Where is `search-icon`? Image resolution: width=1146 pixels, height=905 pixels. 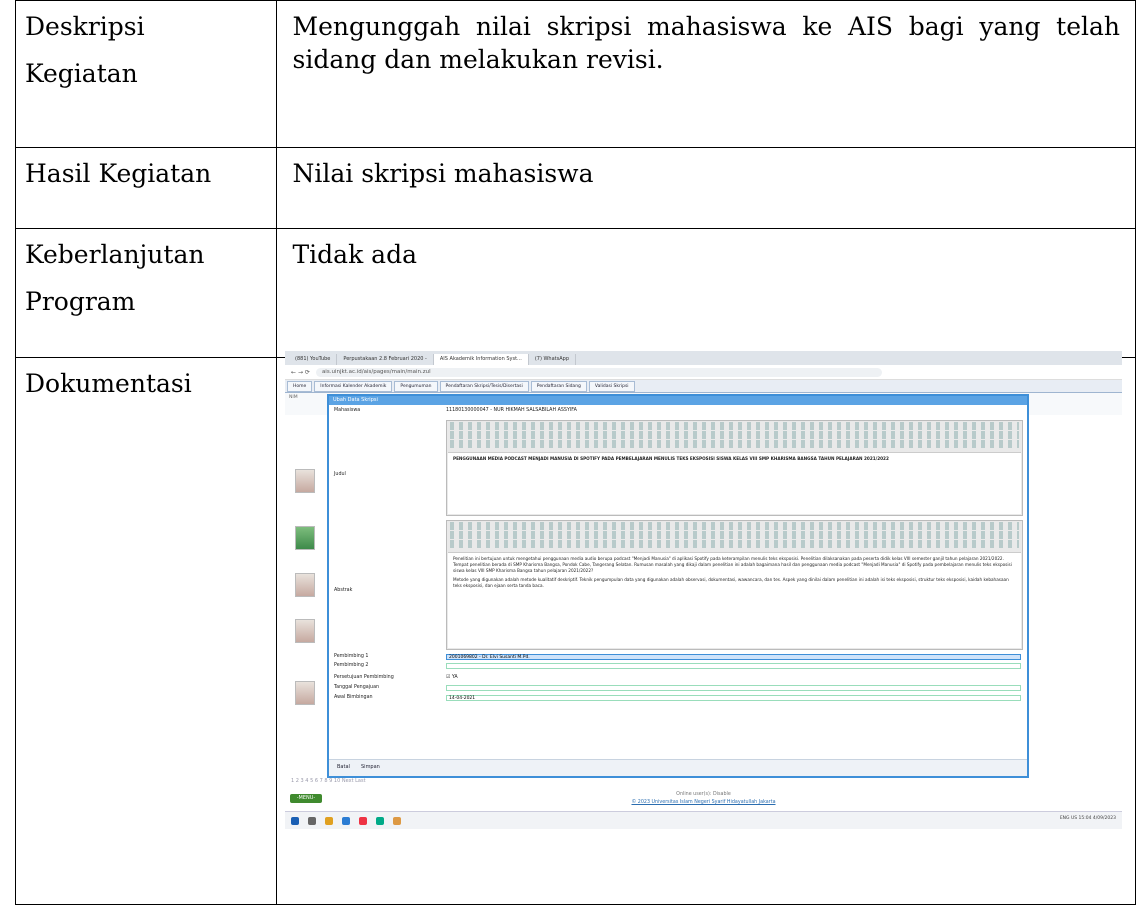
search-icon is located at coordinates (312, 820).